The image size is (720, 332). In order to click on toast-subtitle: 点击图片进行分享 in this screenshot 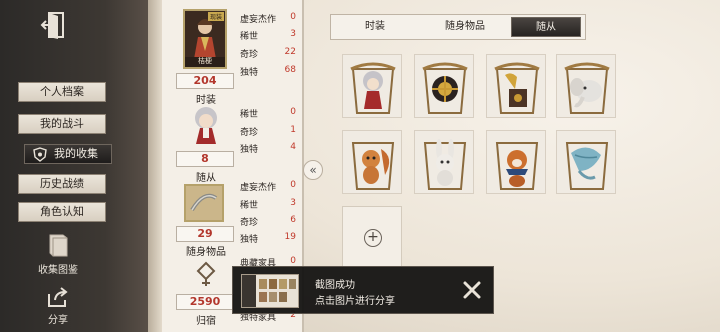, I will do `click(355, 301)`.